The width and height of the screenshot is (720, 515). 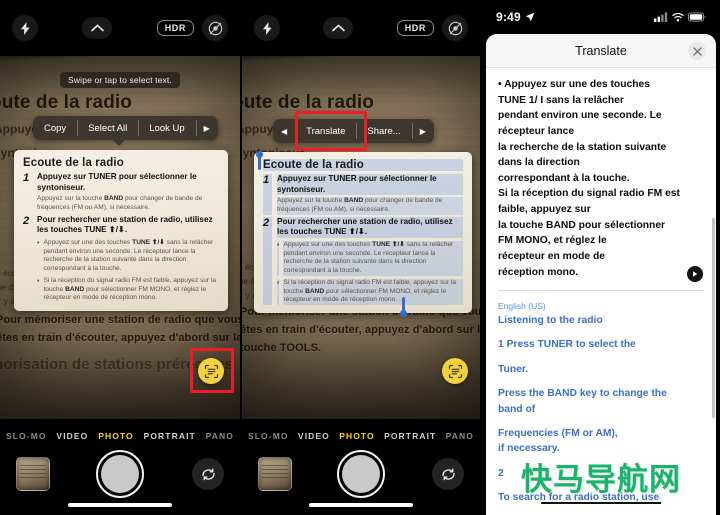 I want to click on doc-step-number: 2, so click(x=267, y=260).